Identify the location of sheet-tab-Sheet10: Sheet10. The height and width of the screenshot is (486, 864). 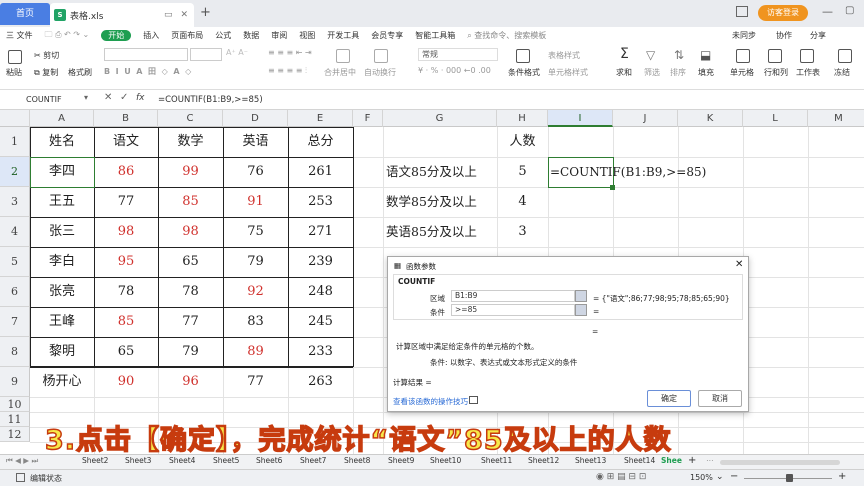
(445, 460).